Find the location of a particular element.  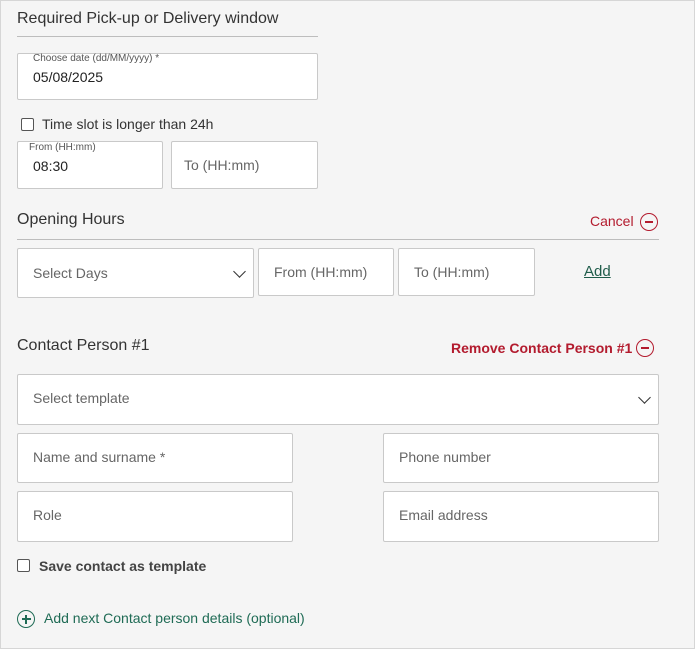

name-surname-placeholder: Name and surname * is located at coordinates (99, 457).